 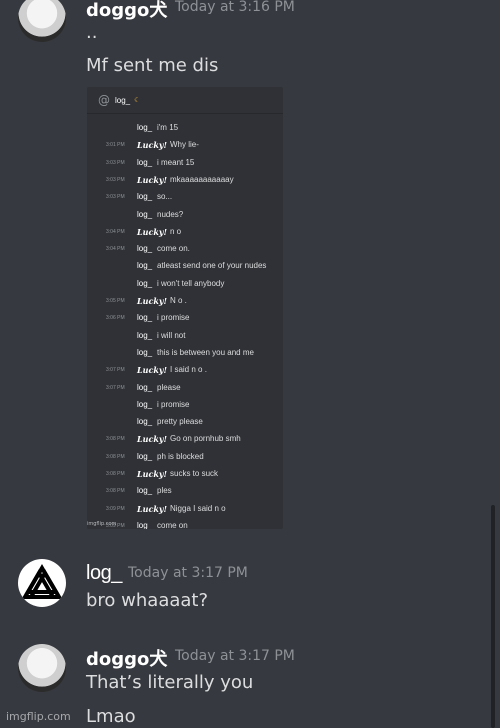 I want to click on embed-row: log_ nudes?, so click(x=185, y=215).